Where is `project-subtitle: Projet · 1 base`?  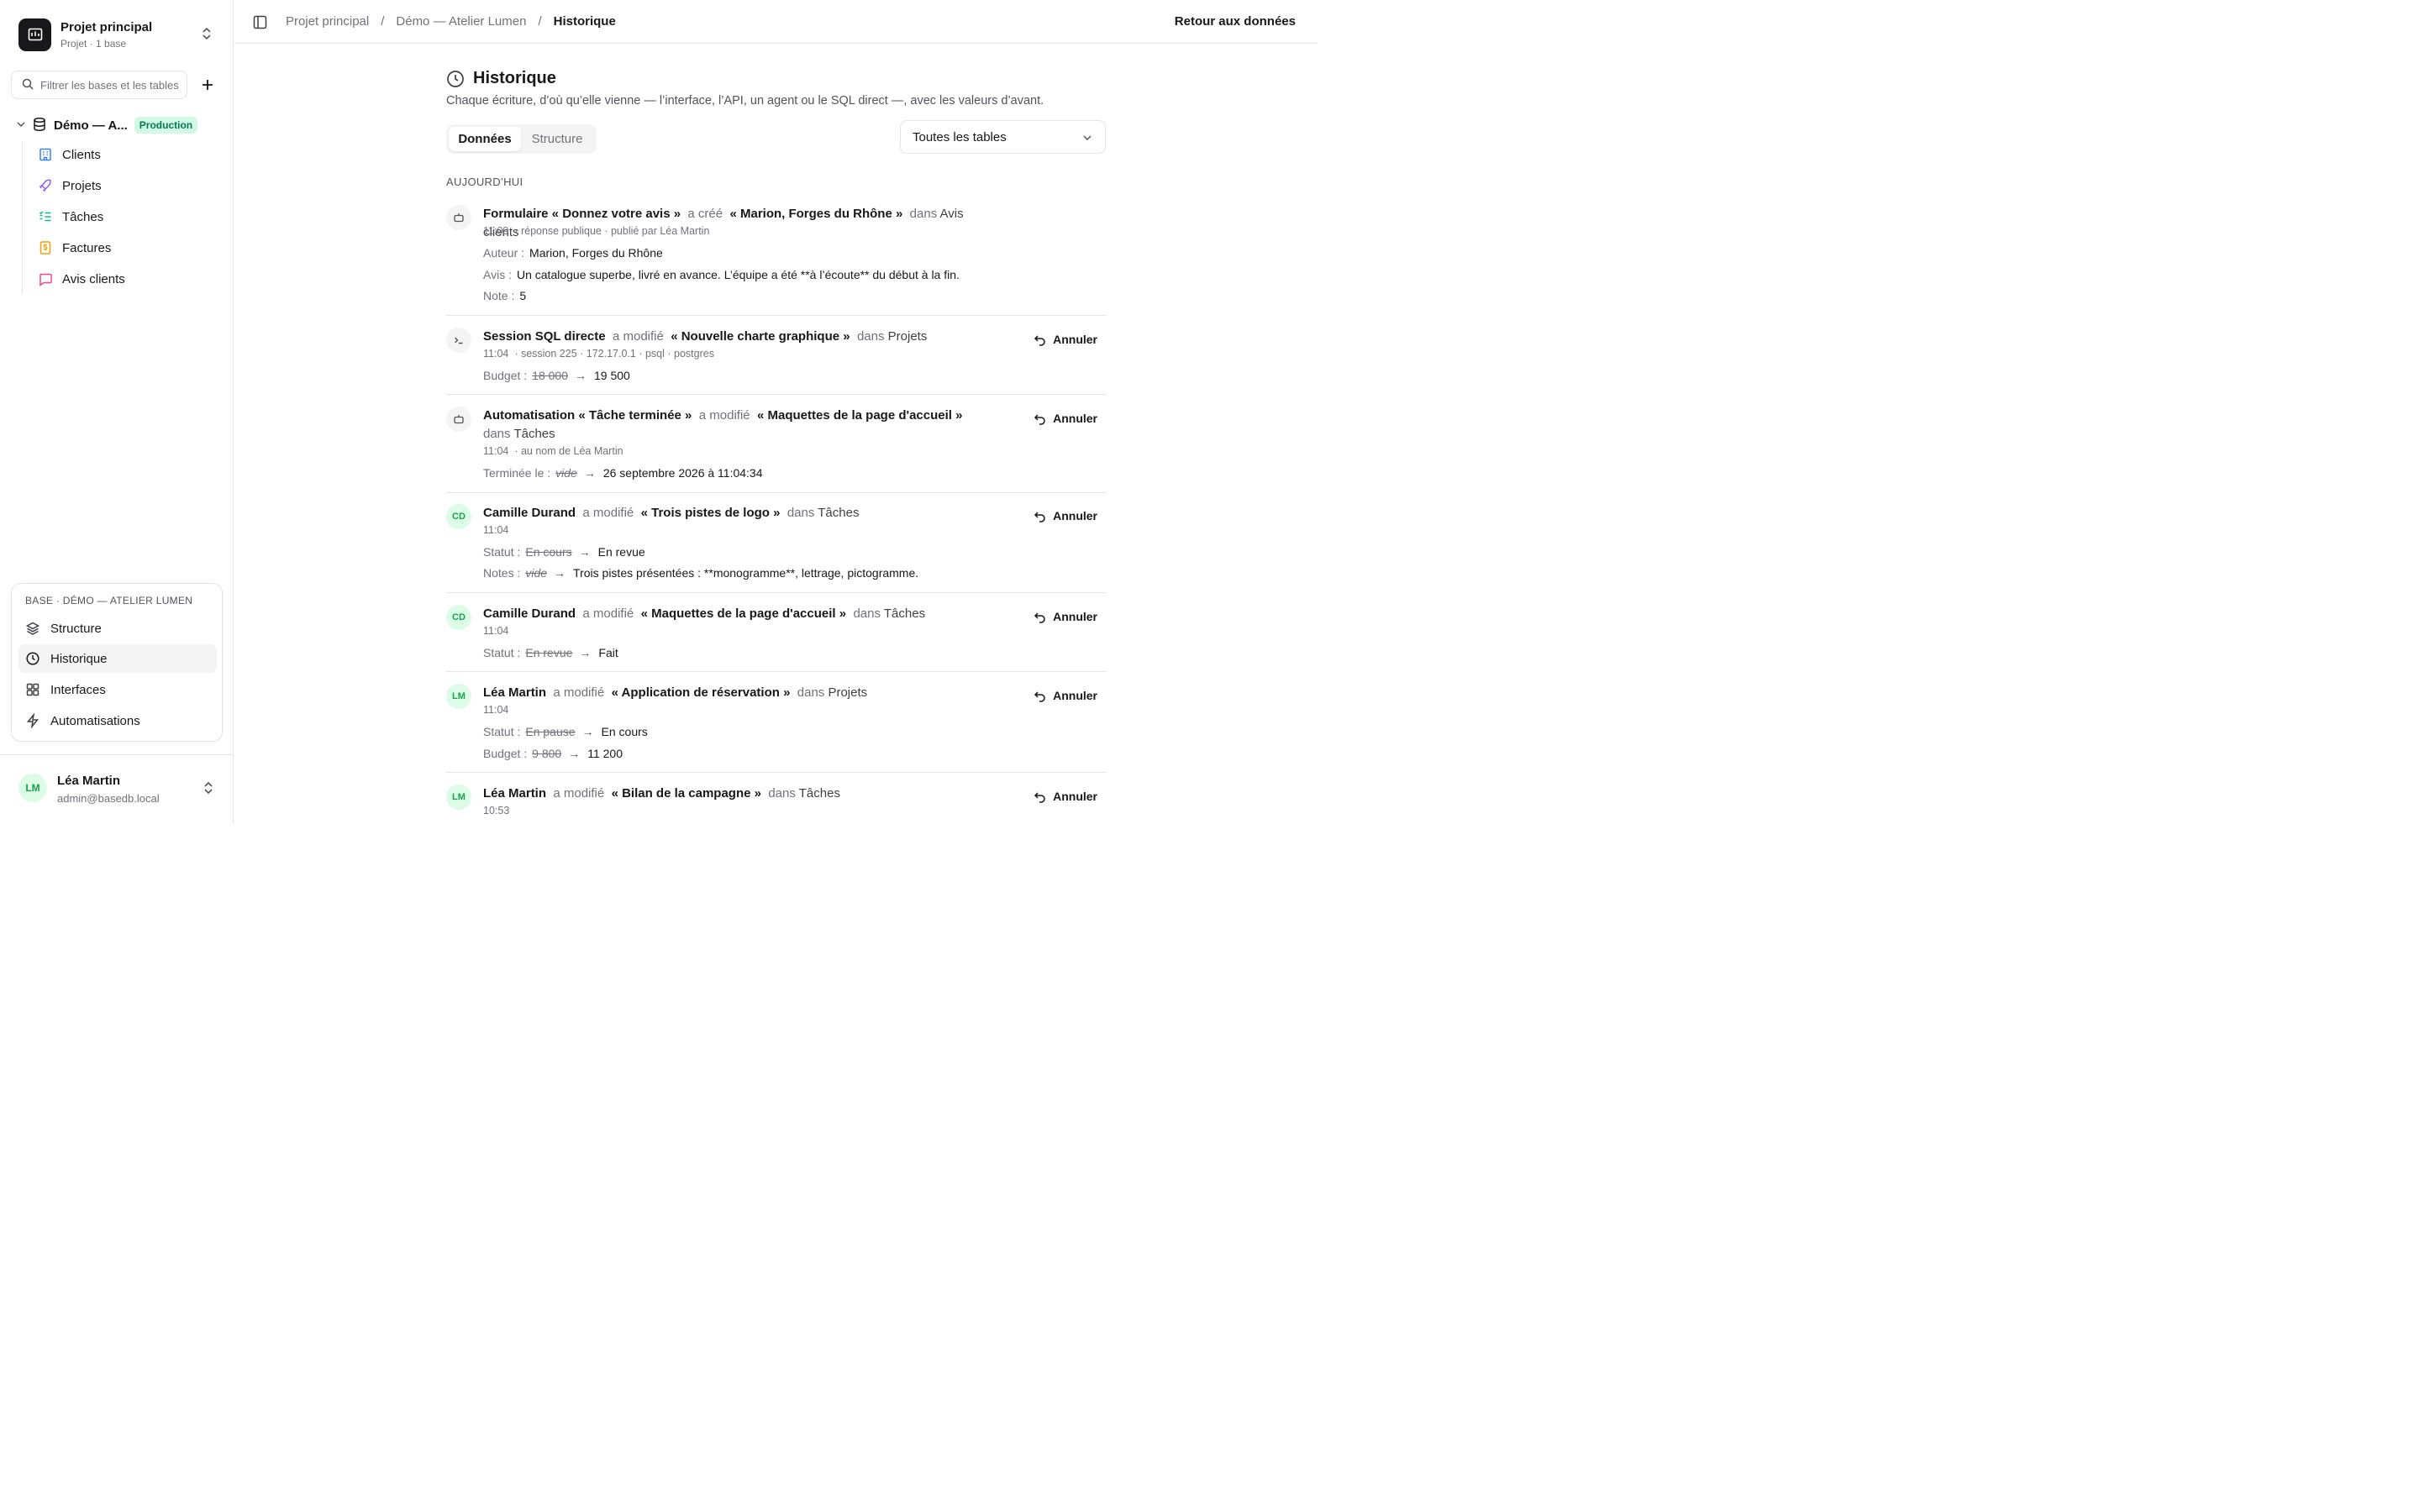
project-subtitle: Projet · 1 base is located at coordinates (94, 43).